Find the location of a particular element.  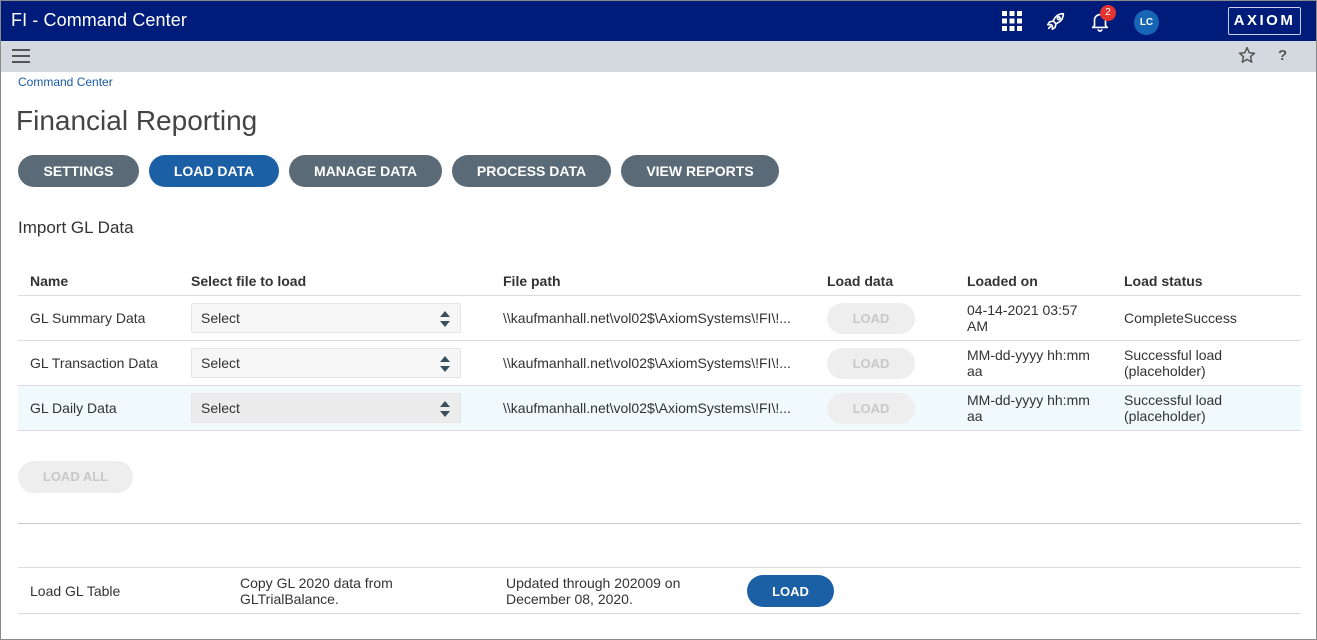

axiom-logo: AXIOM is located at coordinates (1264, 21).